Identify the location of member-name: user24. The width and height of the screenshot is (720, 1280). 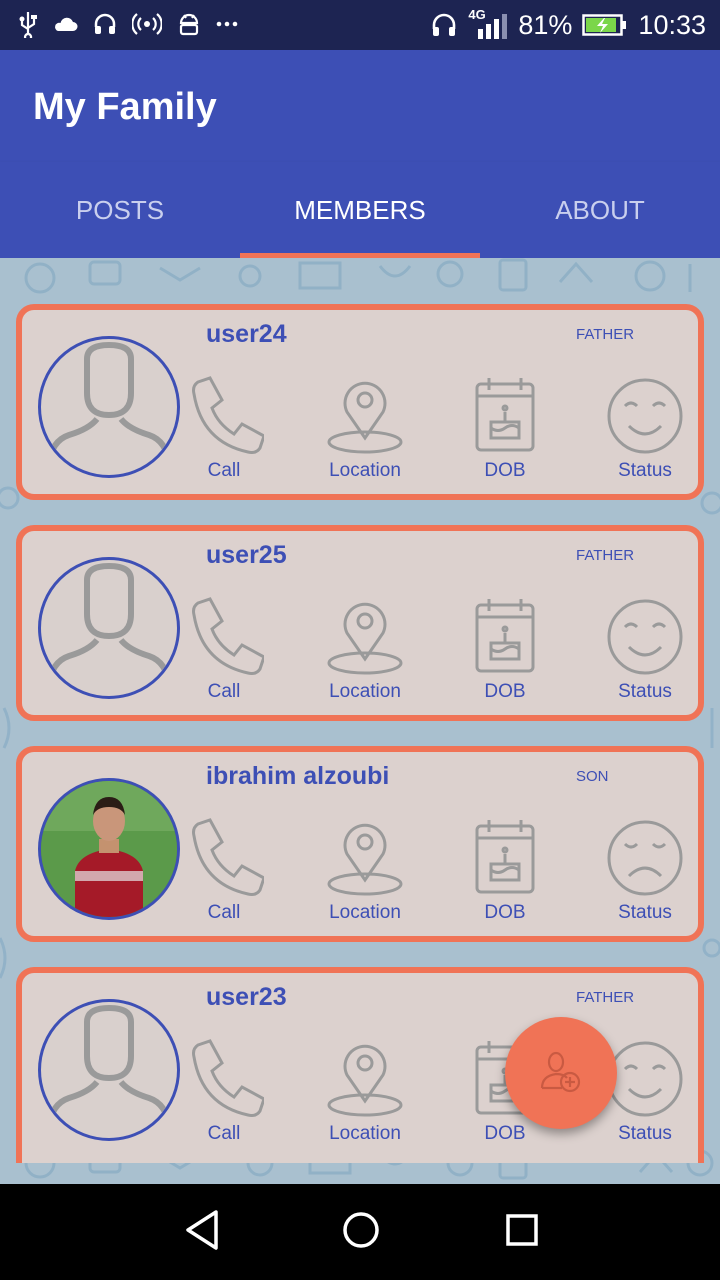
(246, 334).